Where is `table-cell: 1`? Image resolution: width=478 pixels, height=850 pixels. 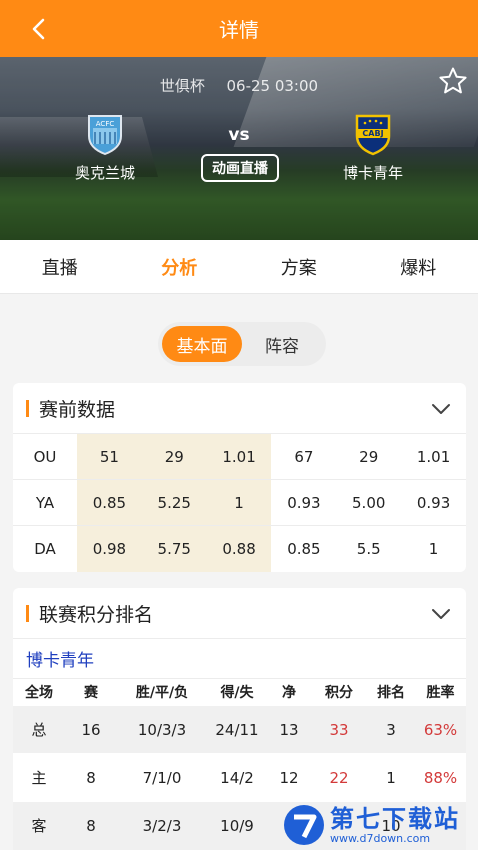
table-cell: 1 is located at coordinates (391, 777).